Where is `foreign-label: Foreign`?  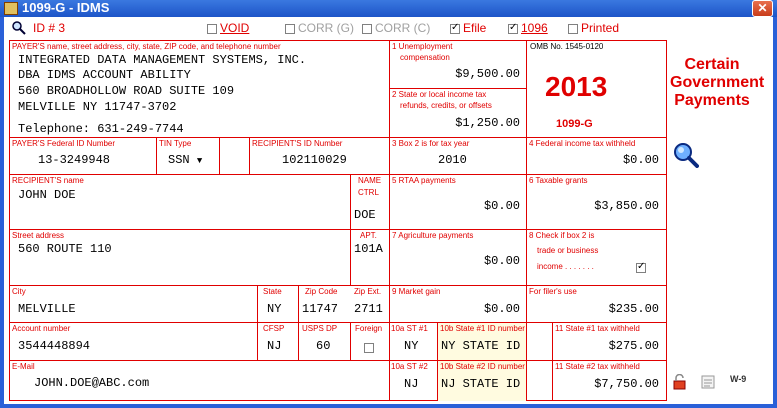
foreign-label: Foreign is located at coordinates (369, 328).